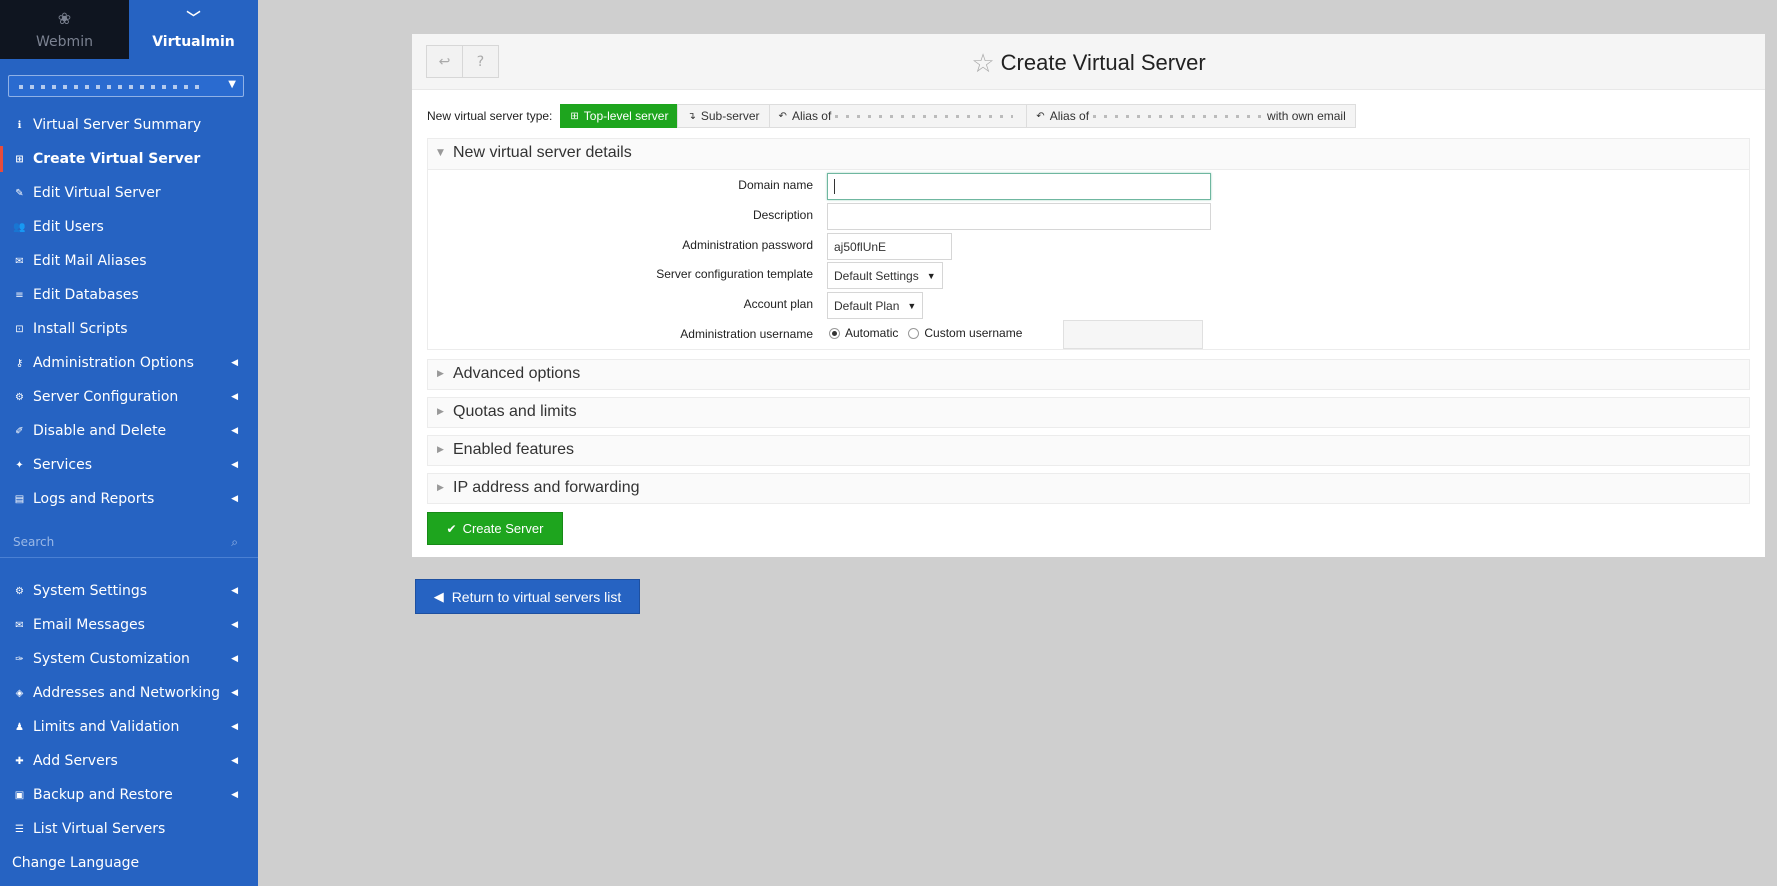 Image resolution: width=1777 pixels, height=886 pixels. Describe the element at coordinates (129, 193) in the screenshot. I see `sidebar-item-edit-virtual-server: ✎ Edit Virtual Server` at that location.